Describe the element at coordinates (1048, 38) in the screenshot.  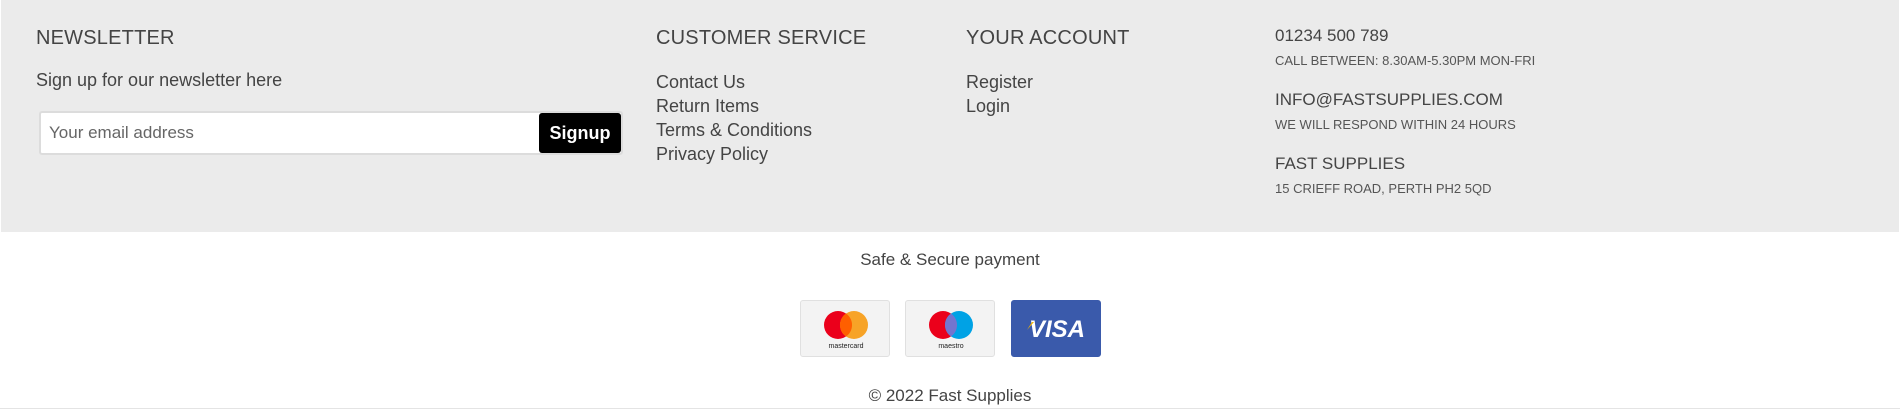
I see `your-account-title: YOUR ACCOUNT` at that location.